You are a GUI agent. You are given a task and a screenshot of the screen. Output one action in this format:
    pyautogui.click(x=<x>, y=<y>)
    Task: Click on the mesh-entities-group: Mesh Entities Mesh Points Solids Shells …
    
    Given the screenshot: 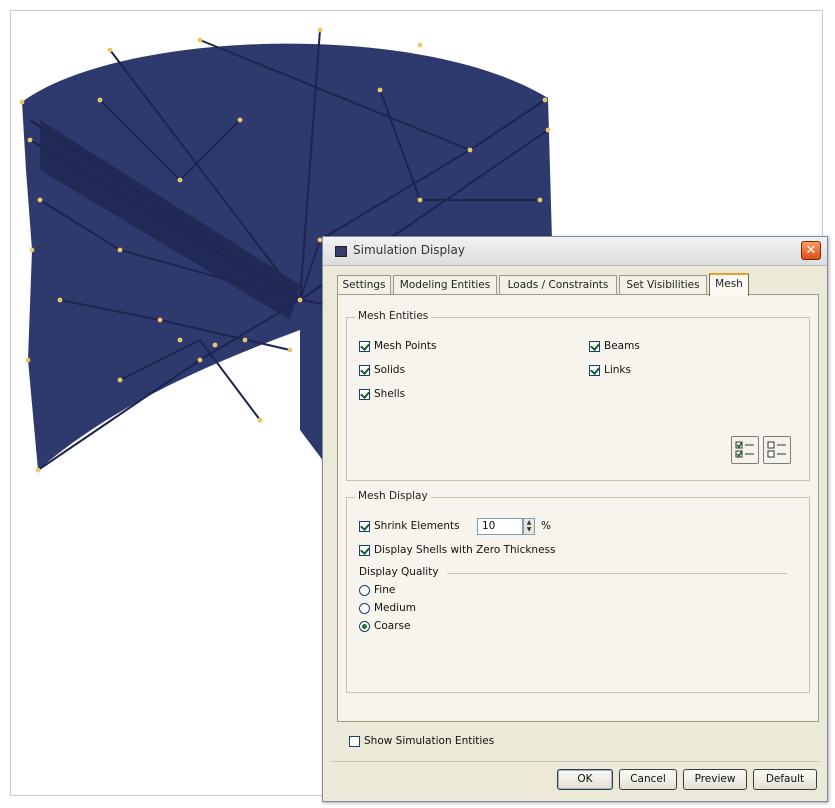 What is the action you would take?
    pyautogui.click(x=578, y=395)
    